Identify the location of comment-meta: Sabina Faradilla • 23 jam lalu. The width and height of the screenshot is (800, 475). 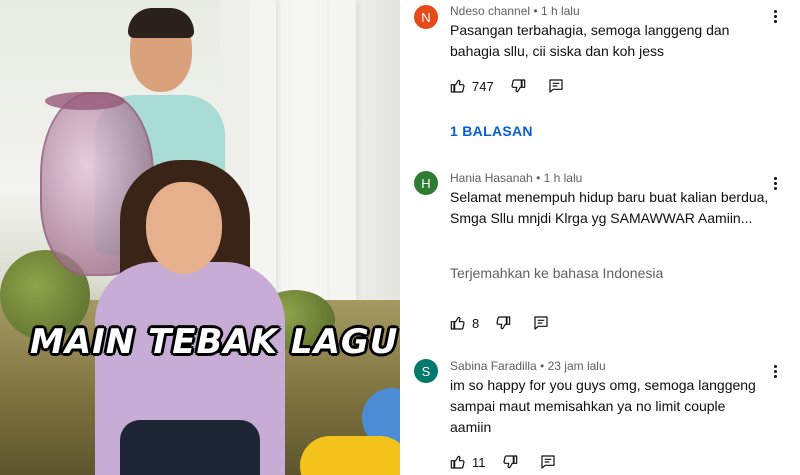
(528, 366).